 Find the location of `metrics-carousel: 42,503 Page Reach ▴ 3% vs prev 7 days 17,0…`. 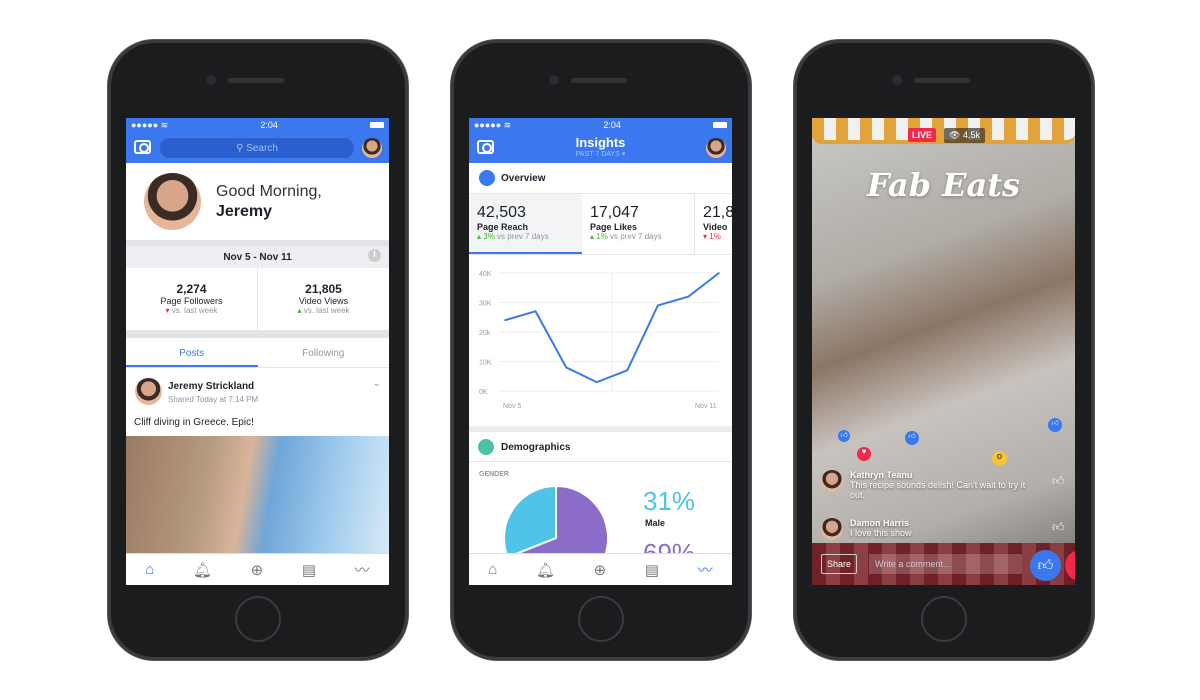

metrics-carousel: 42,503 Page Reach ▴ 3% vs prev 7 days 17,0… is located at coordinates (600, 224).